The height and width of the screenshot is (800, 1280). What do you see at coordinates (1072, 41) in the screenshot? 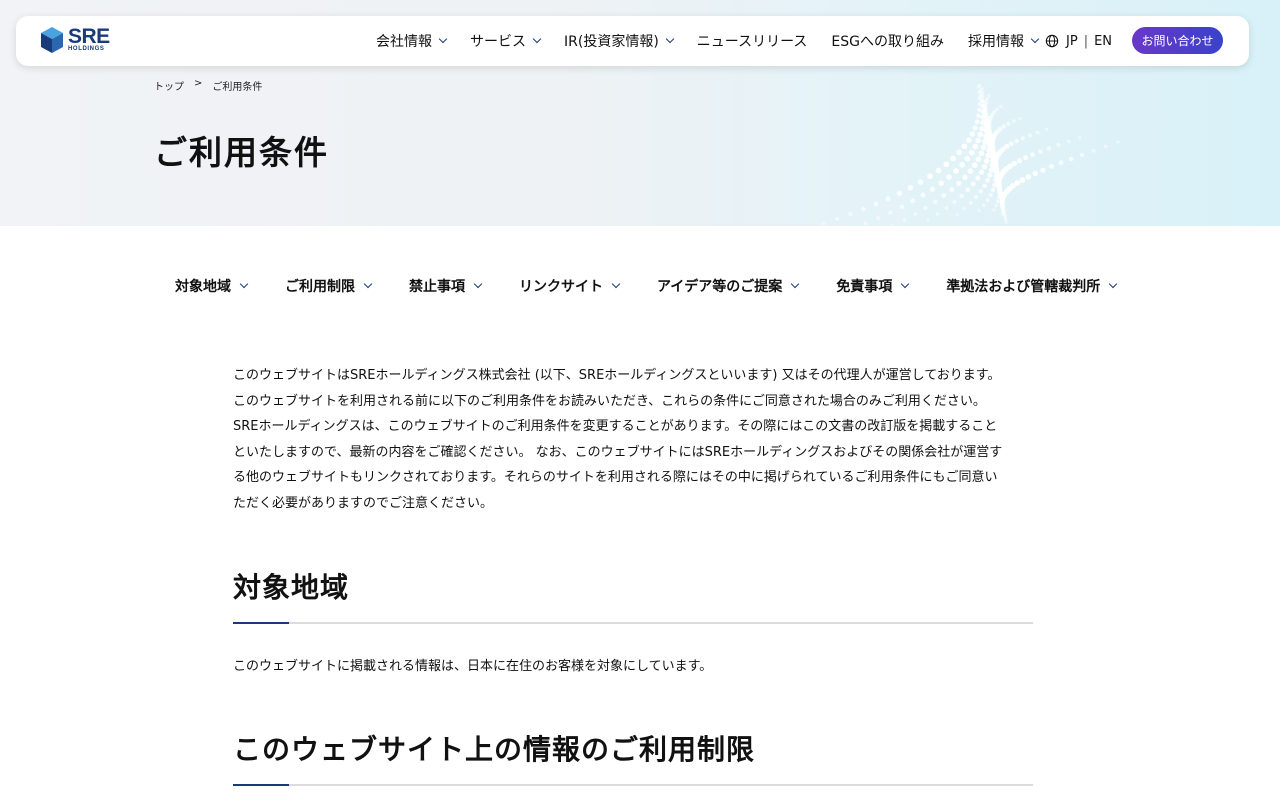
I see `lang-jp-link: JP` at bounding box center [1072, 41].